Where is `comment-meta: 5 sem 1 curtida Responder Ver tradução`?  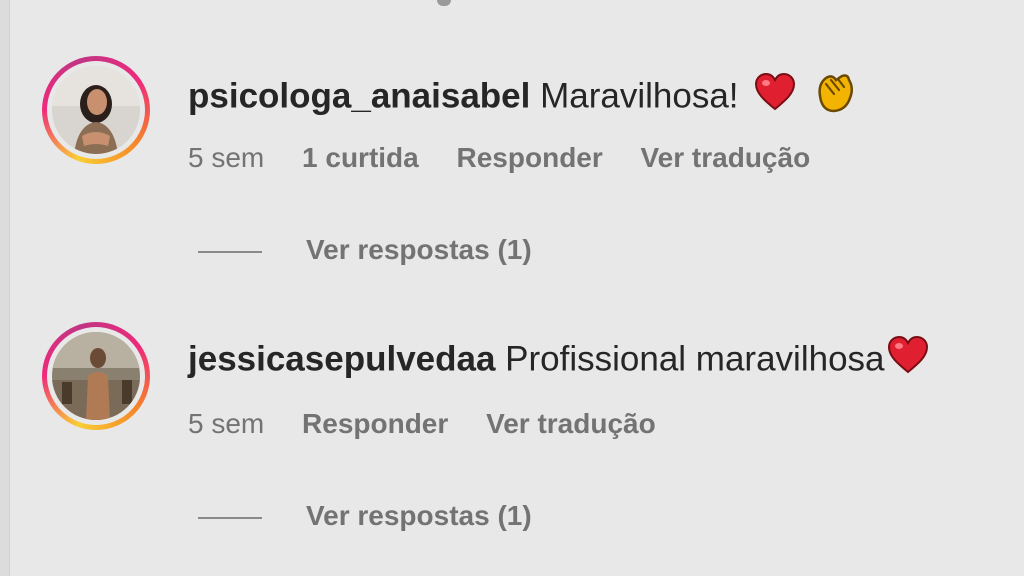
comment-meta: 5 sem 1 curtida Responder Ver tradução is located at coordinates (514, 158).